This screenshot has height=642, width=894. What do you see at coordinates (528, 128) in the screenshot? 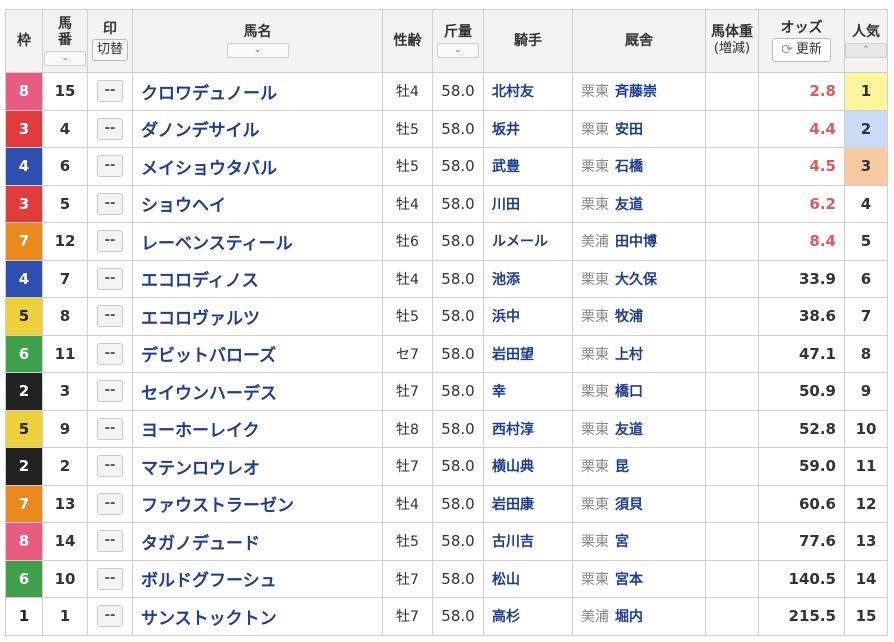
I see `jockey-link: 坂井` at bounding box center [528, 128].